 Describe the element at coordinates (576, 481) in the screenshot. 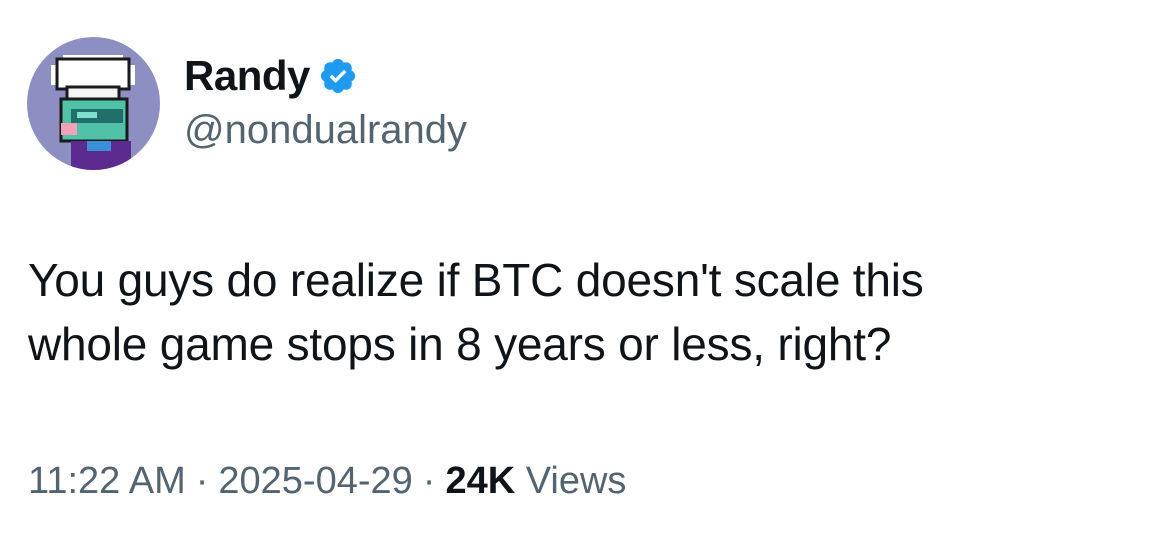

I see `views-label: Views` at that location.